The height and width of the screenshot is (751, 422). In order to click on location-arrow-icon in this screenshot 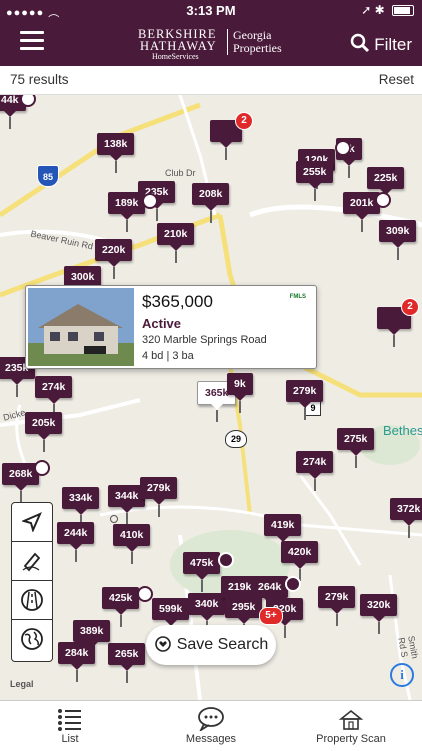, I will do `click(32, 522)`.